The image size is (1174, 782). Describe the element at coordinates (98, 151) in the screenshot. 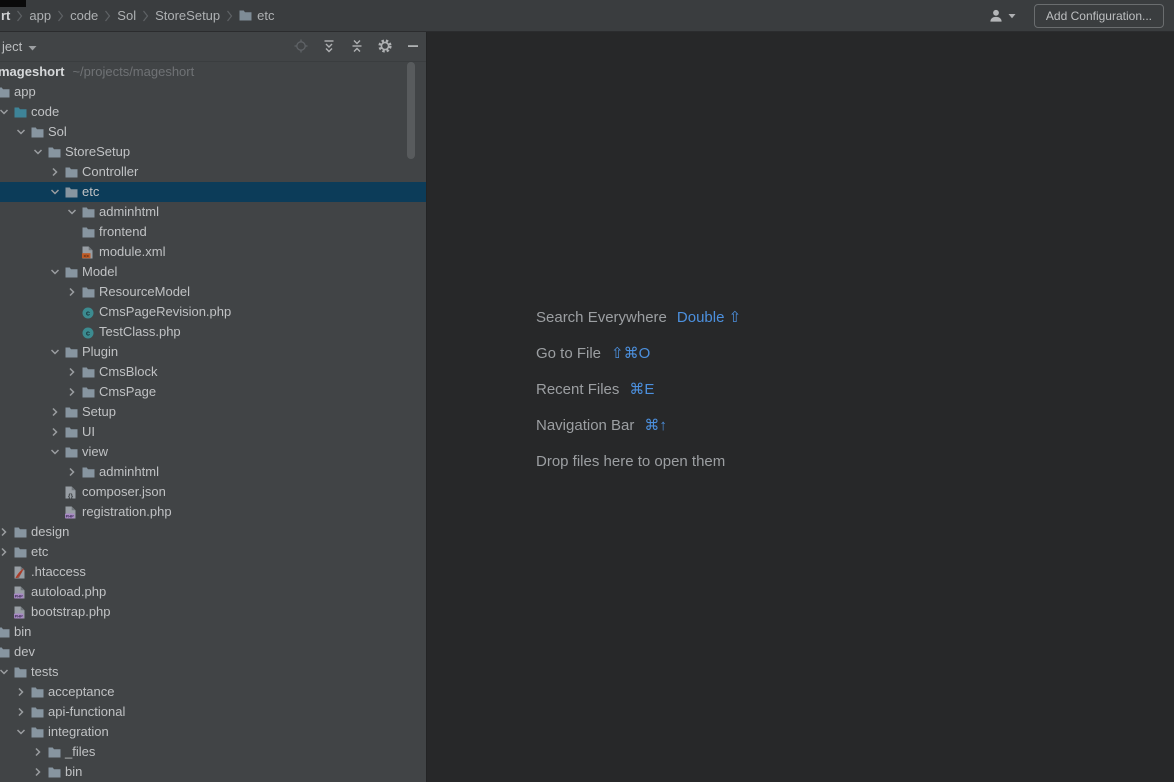

I see `tree-item-label: StoreSetup` at that location.